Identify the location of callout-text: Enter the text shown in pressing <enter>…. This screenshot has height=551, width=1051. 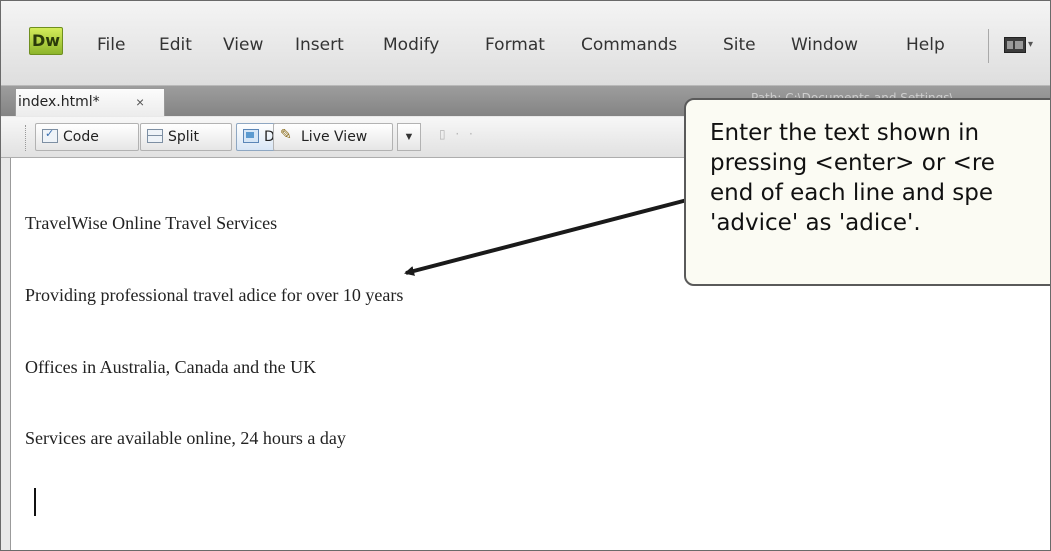
(852, 178).